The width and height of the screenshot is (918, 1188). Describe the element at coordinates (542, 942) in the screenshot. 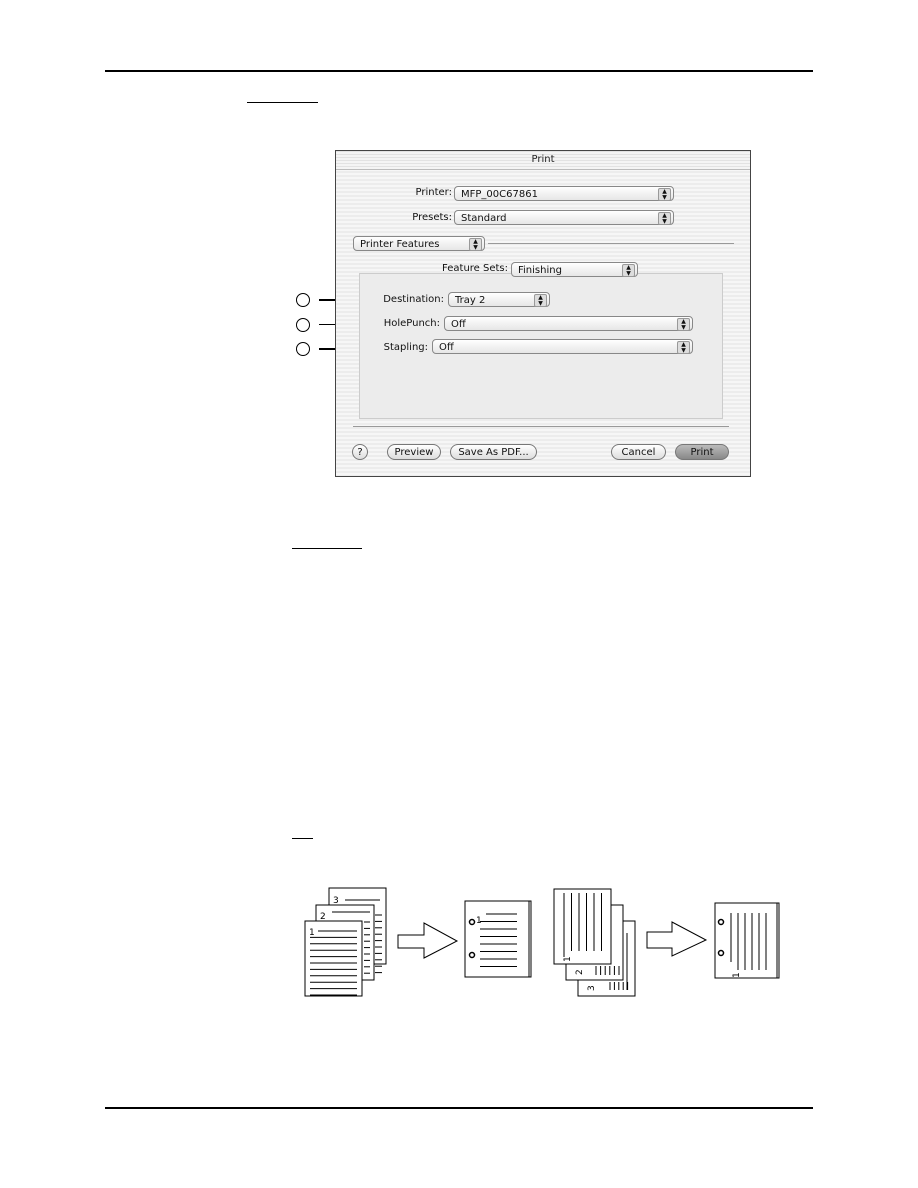

I see `hole-punch-illustration: 3 2 1 1 1 2 3 1` at that location.